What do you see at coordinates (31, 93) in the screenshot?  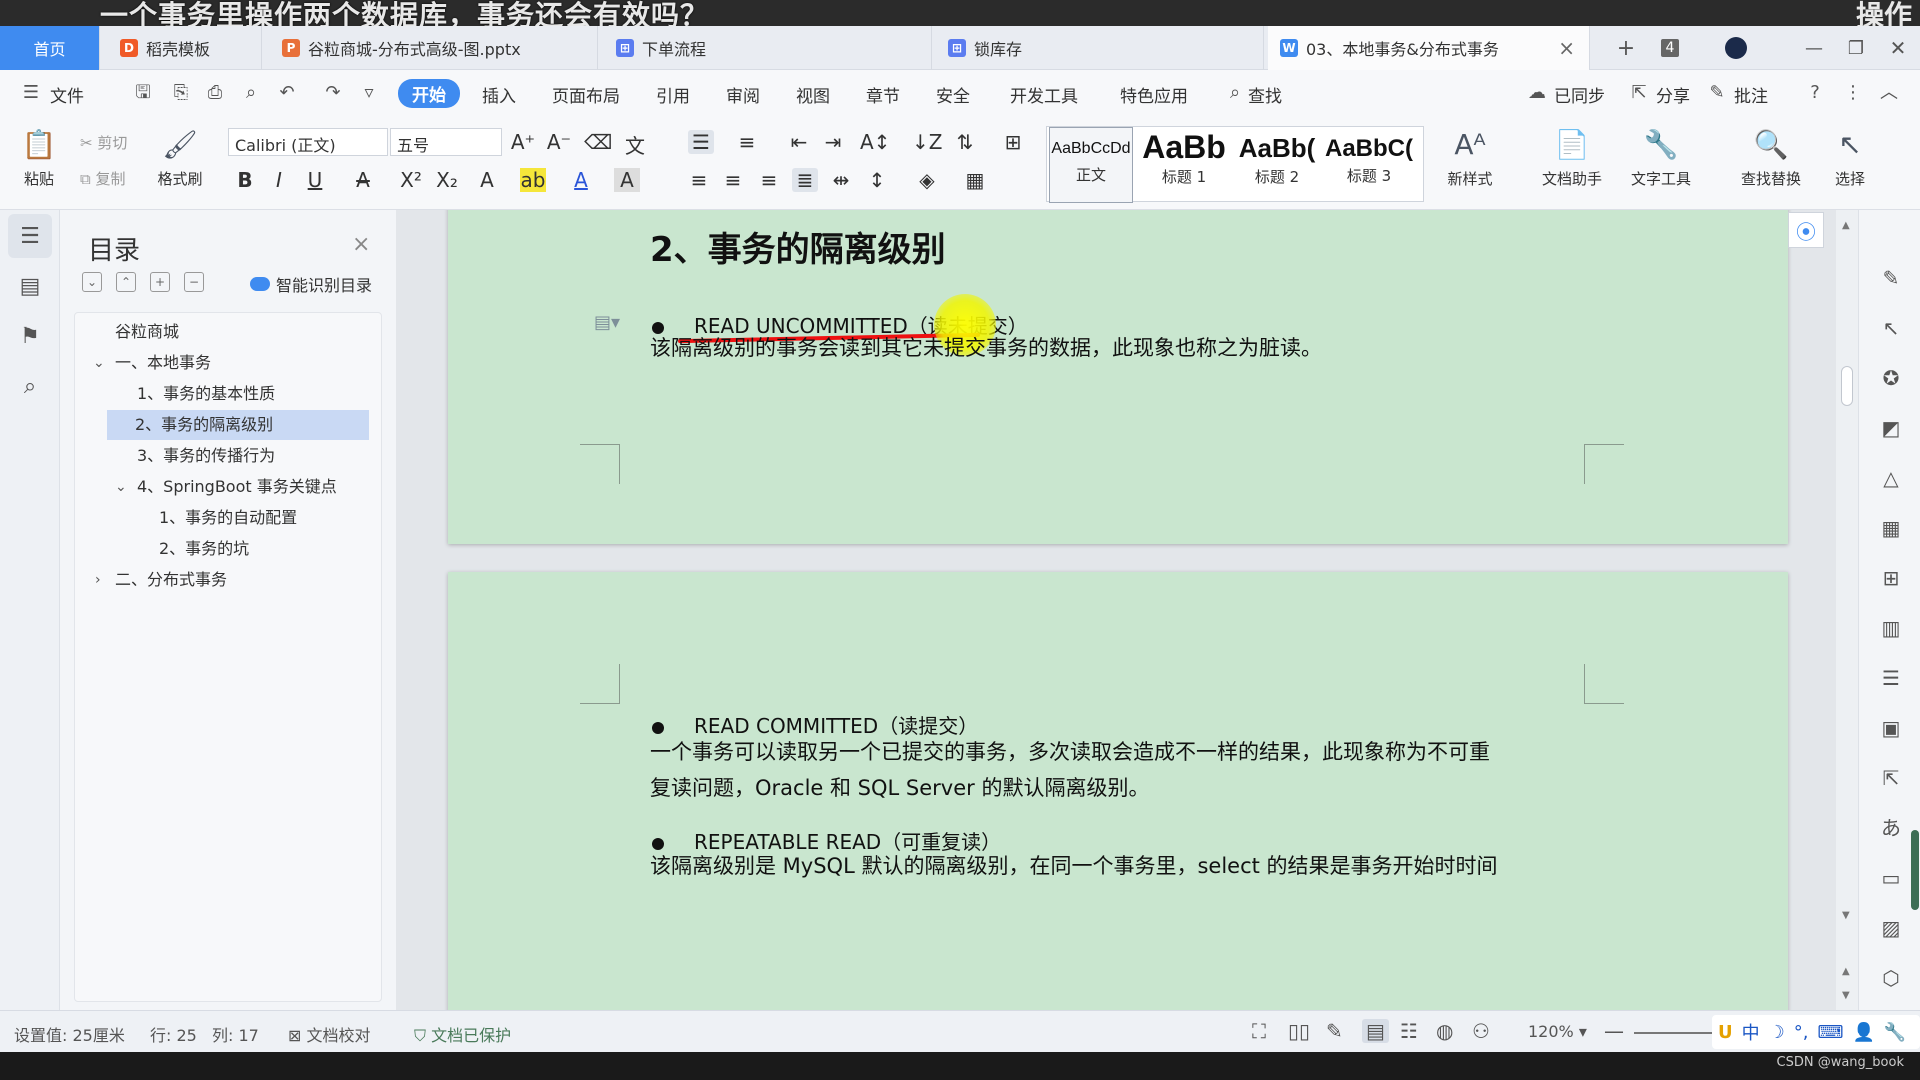 I see `hamburger-icon: ☰` at bounding box center [31, 93].